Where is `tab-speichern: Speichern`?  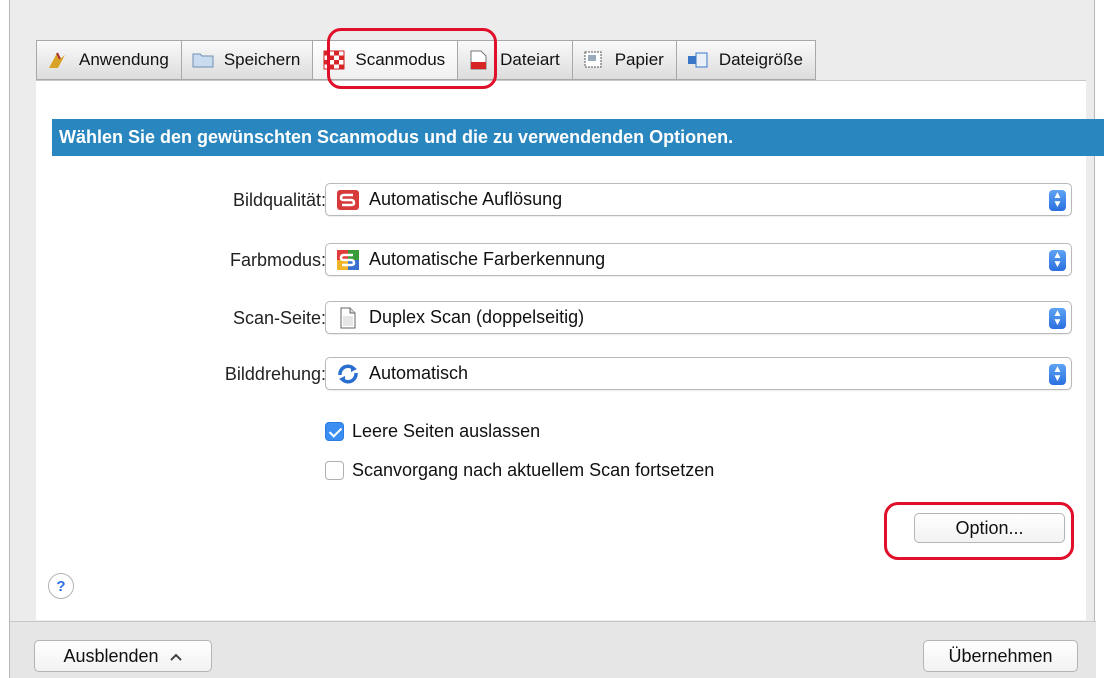 tab-speichern: Speichern is located at coordinates (246, 60).